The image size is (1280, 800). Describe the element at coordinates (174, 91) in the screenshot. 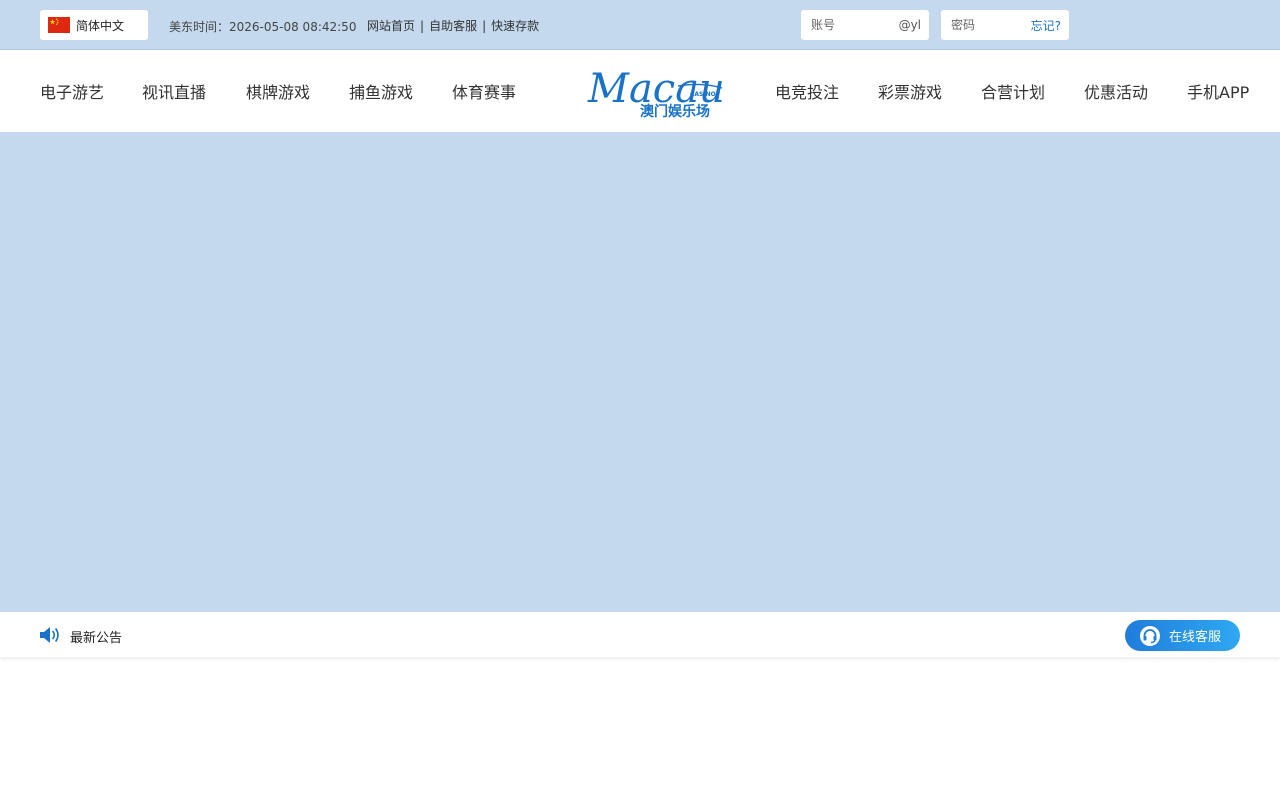

I see `nav-live-video: 视讯直播` at that location.